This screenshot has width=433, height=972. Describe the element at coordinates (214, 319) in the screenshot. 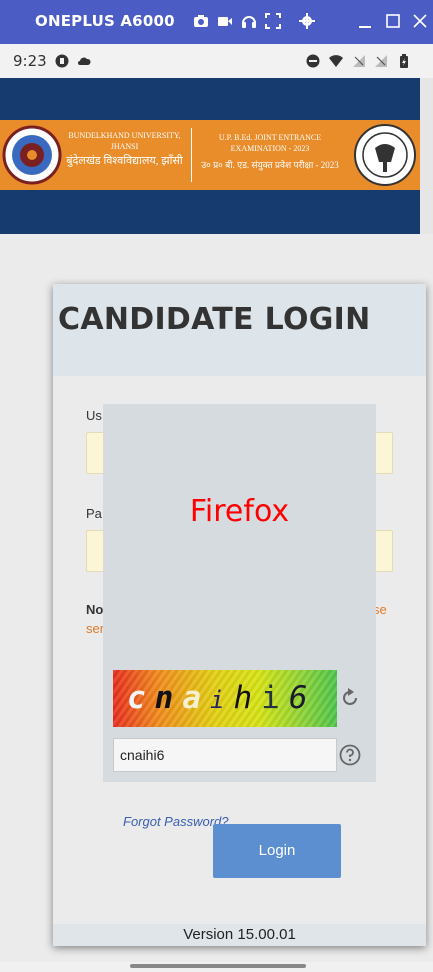

I see `page-title: CANDIDATE LOGIN` at that location.